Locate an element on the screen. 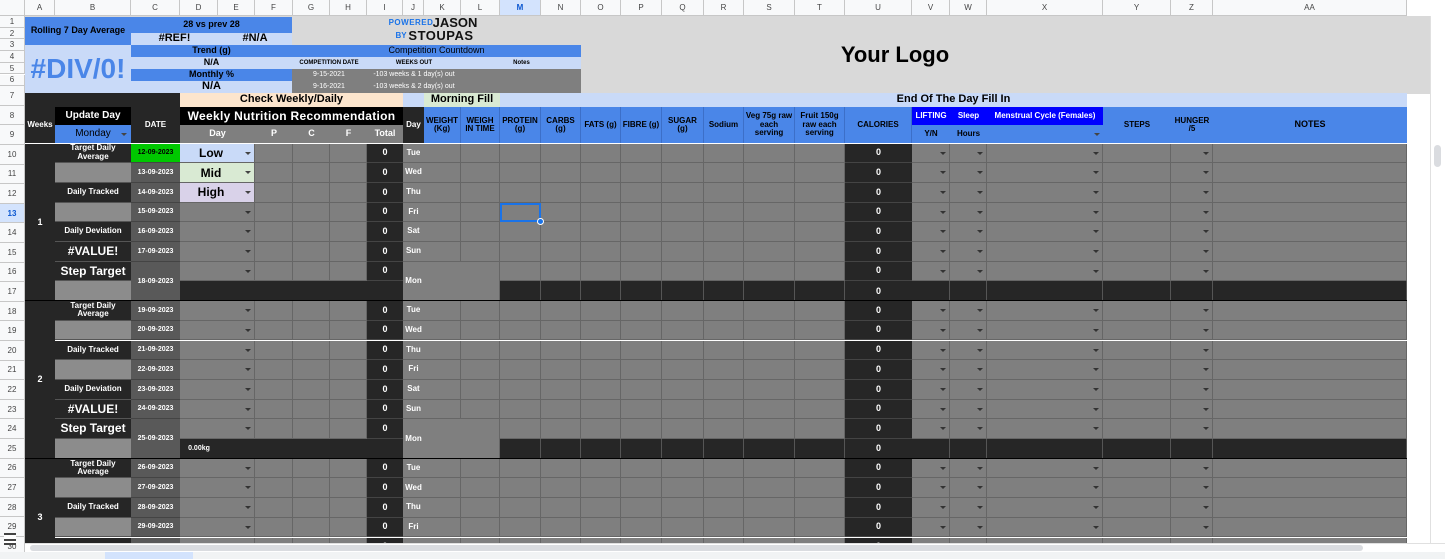 Image resolution: width=1445 pixels, height=559 pixels. sheet-tab is located at coordinates (149, 555).